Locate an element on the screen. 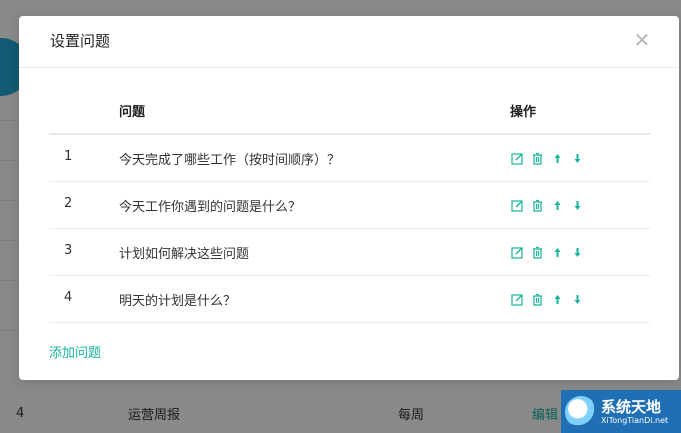 Image resolution: width=681 pixels, height=433 pixels. close-icon: ✕ is located at coordinates (642, 40).